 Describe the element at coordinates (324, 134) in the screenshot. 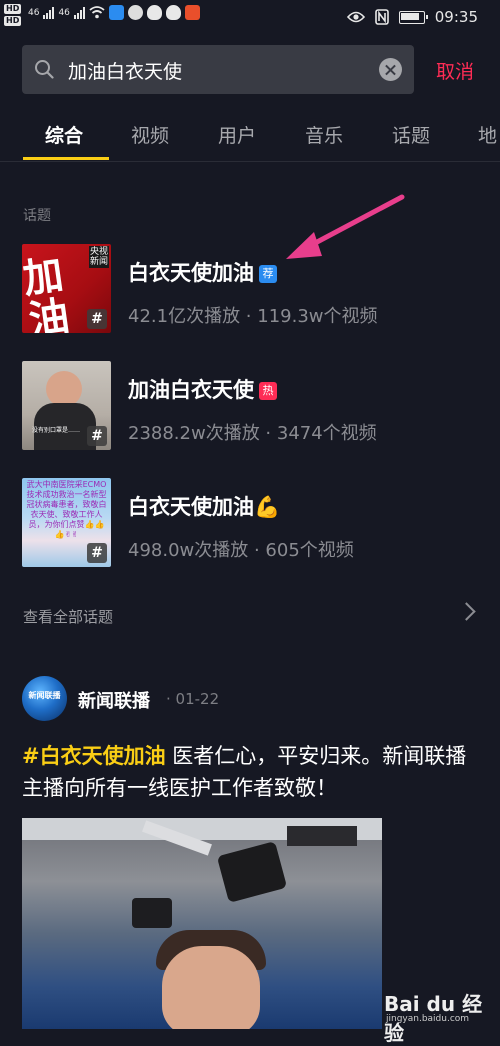

I see `tab-music: 音乐` at that location.